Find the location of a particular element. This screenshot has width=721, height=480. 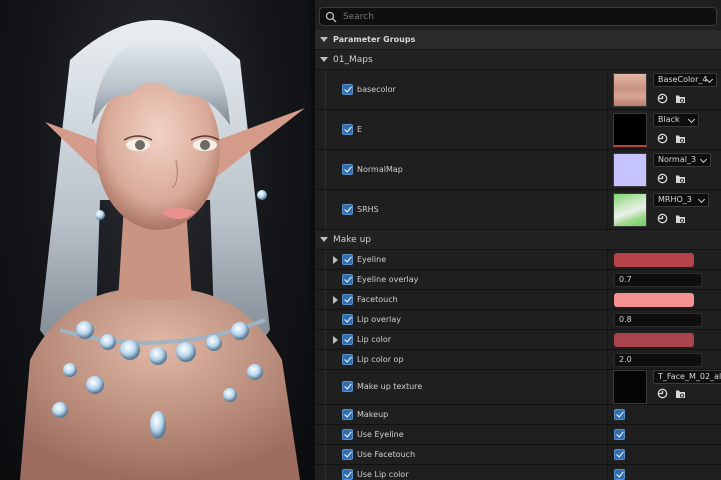

param-row-facetouch: Facetouch is located at coordinates (518, 300).